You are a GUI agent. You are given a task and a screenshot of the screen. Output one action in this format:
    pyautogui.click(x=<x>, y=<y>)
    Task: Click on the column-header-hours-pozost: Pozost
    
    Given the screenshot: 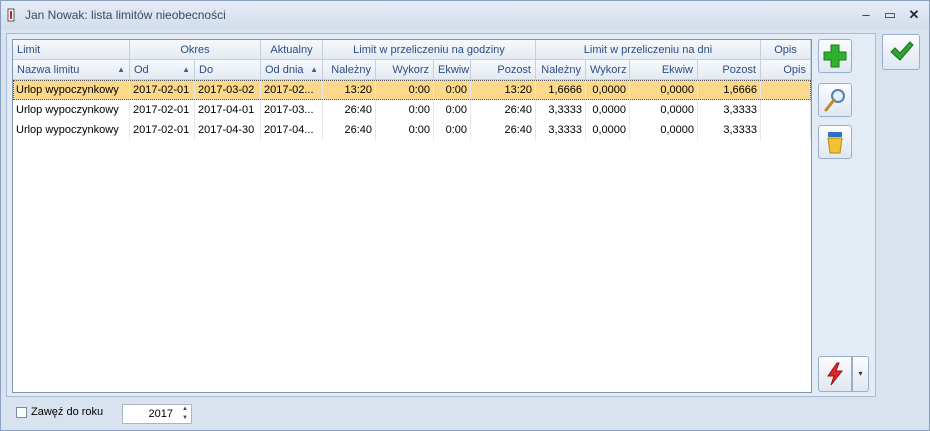 What is the action you would take?
    pyautogui.click(x=503, y=70)
    